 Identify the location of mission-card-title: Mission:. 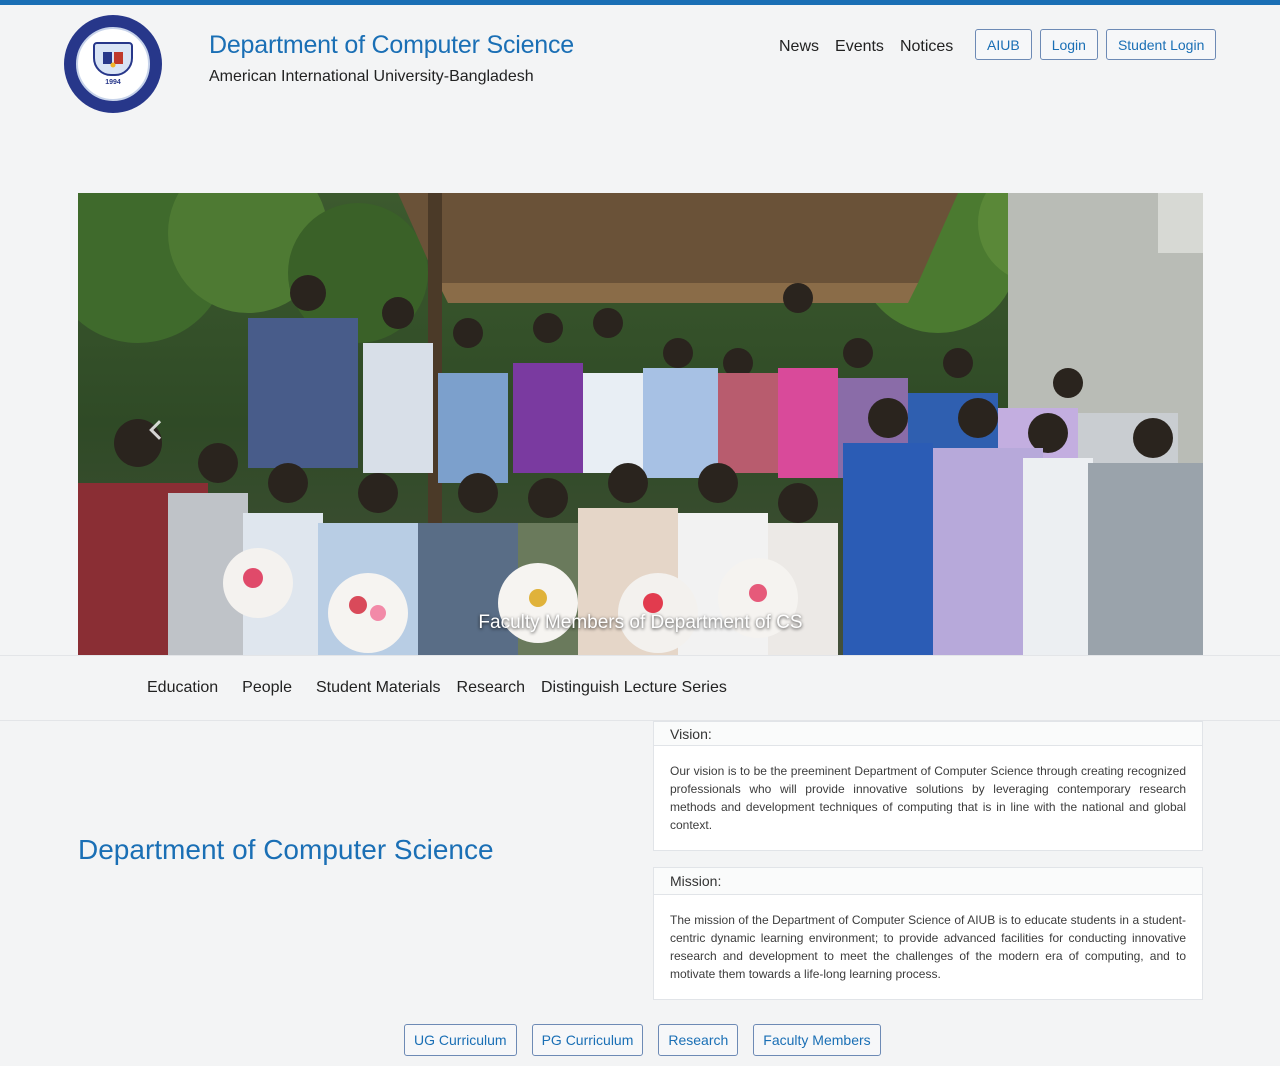
(928, 881).